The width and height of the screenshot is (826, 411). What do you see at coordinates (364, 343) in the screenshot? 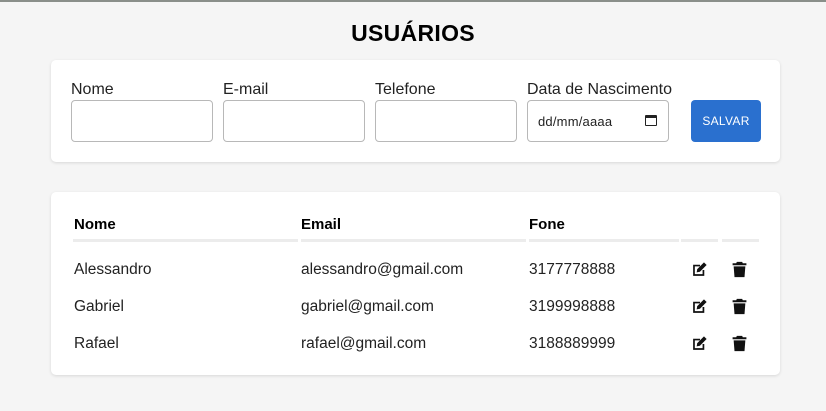
I see `row-email: rafael@gmail.com` at bounding box center [364, 343].